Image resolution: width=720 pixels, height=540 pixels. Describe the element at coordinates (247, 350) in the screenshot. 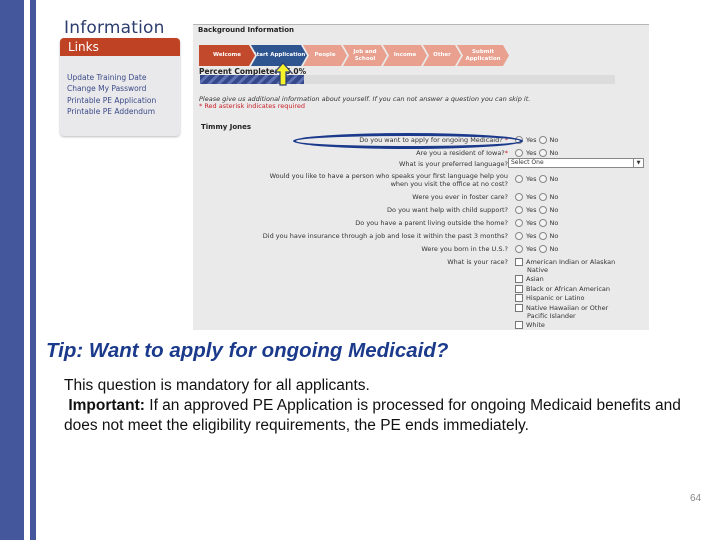

I see `tip-title: Tip: Want to apply for ongoing Medicaid?` at that location.